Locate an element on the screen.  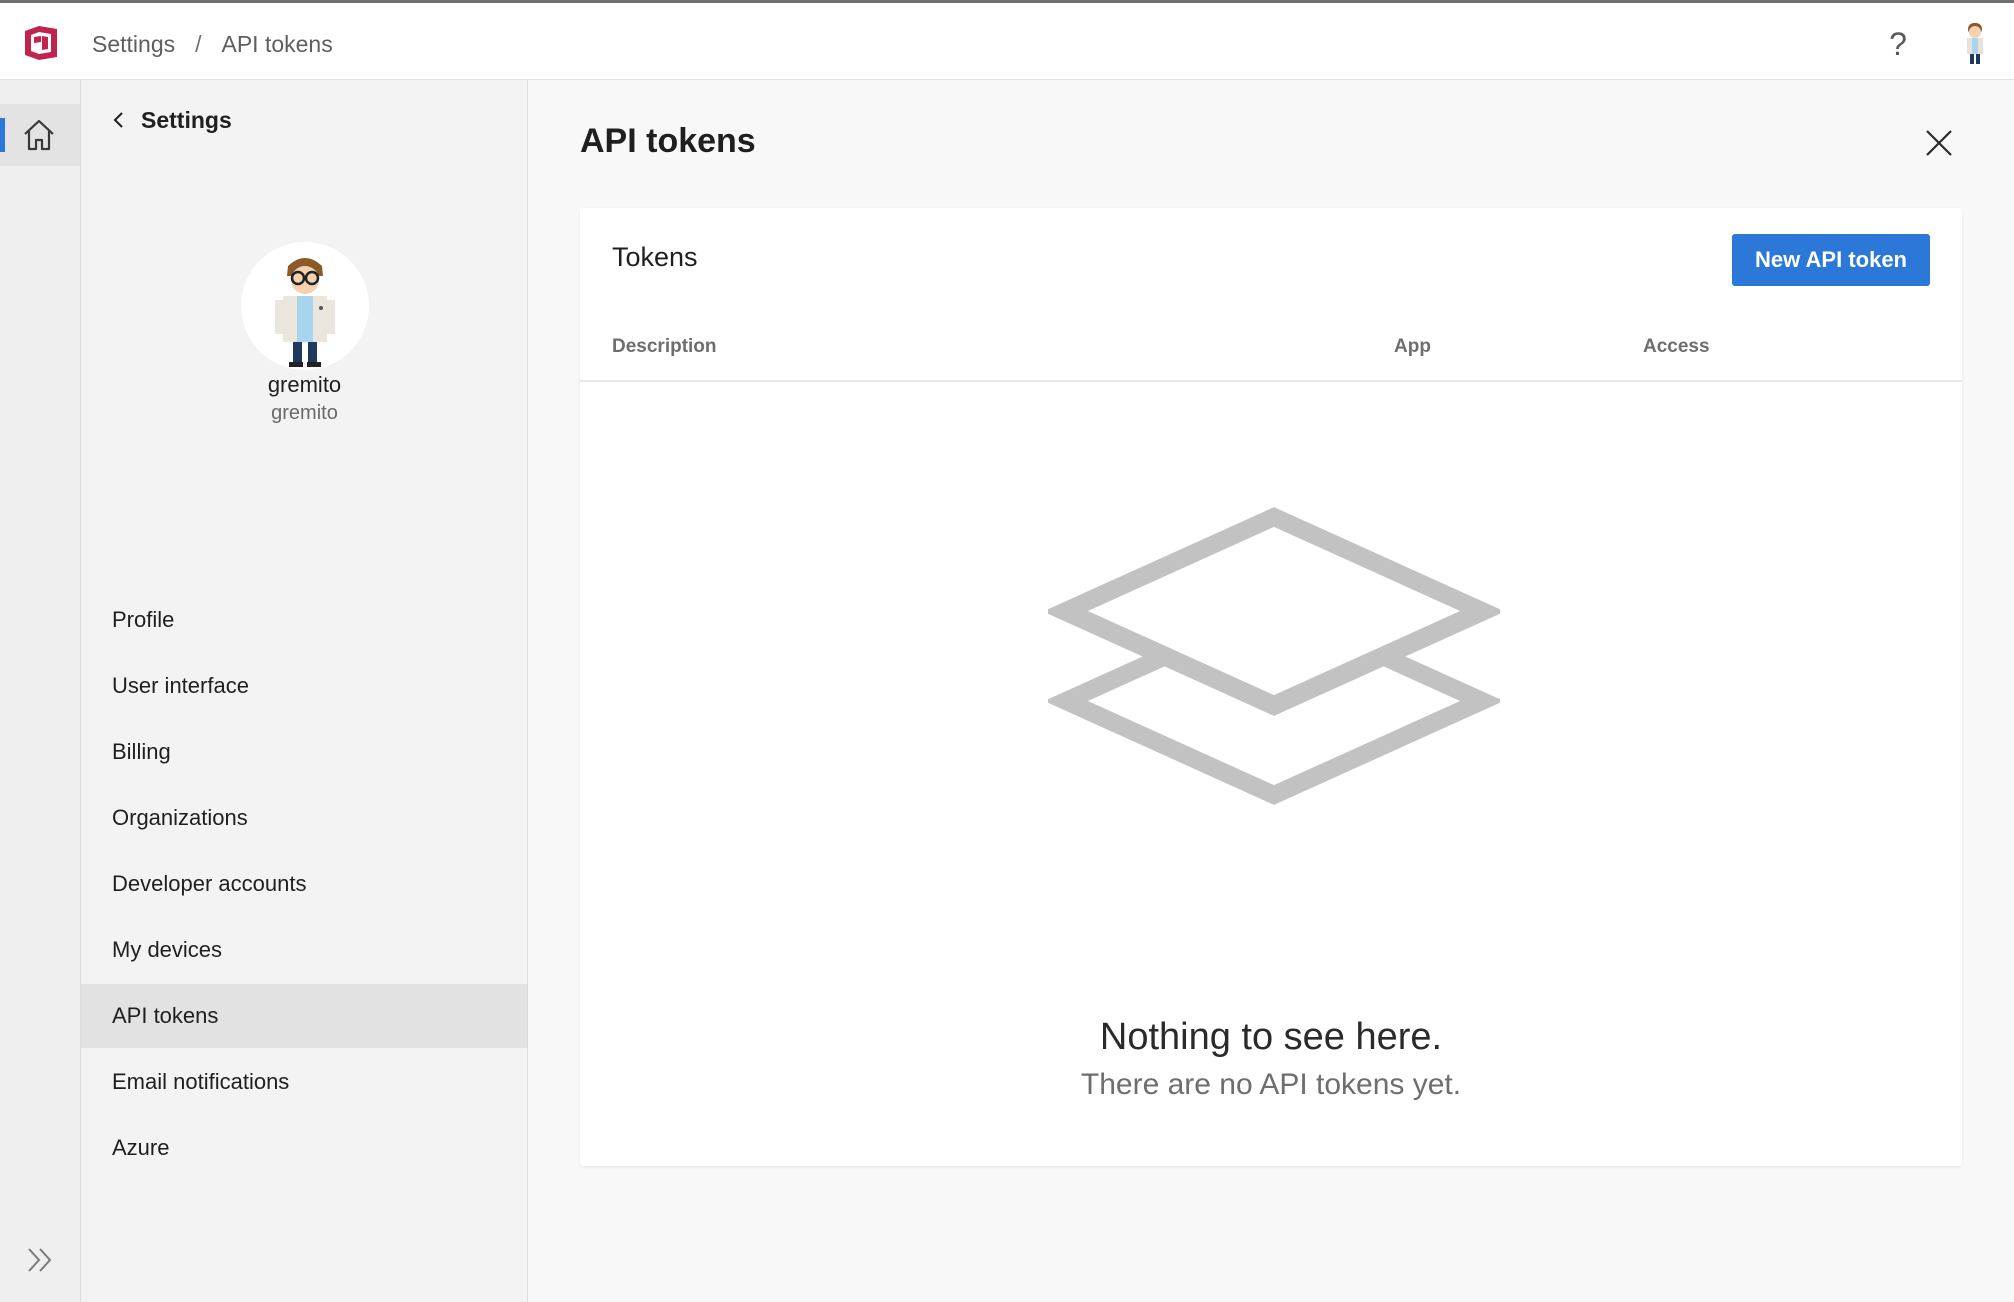
home-icon is located at coordinates (39, 135).